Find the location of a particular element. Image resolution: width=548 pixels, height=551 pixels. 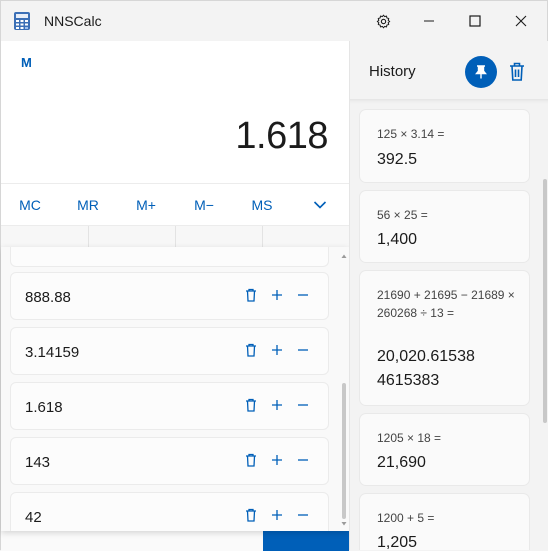

maximize-button is located at coordinates (475, 21).